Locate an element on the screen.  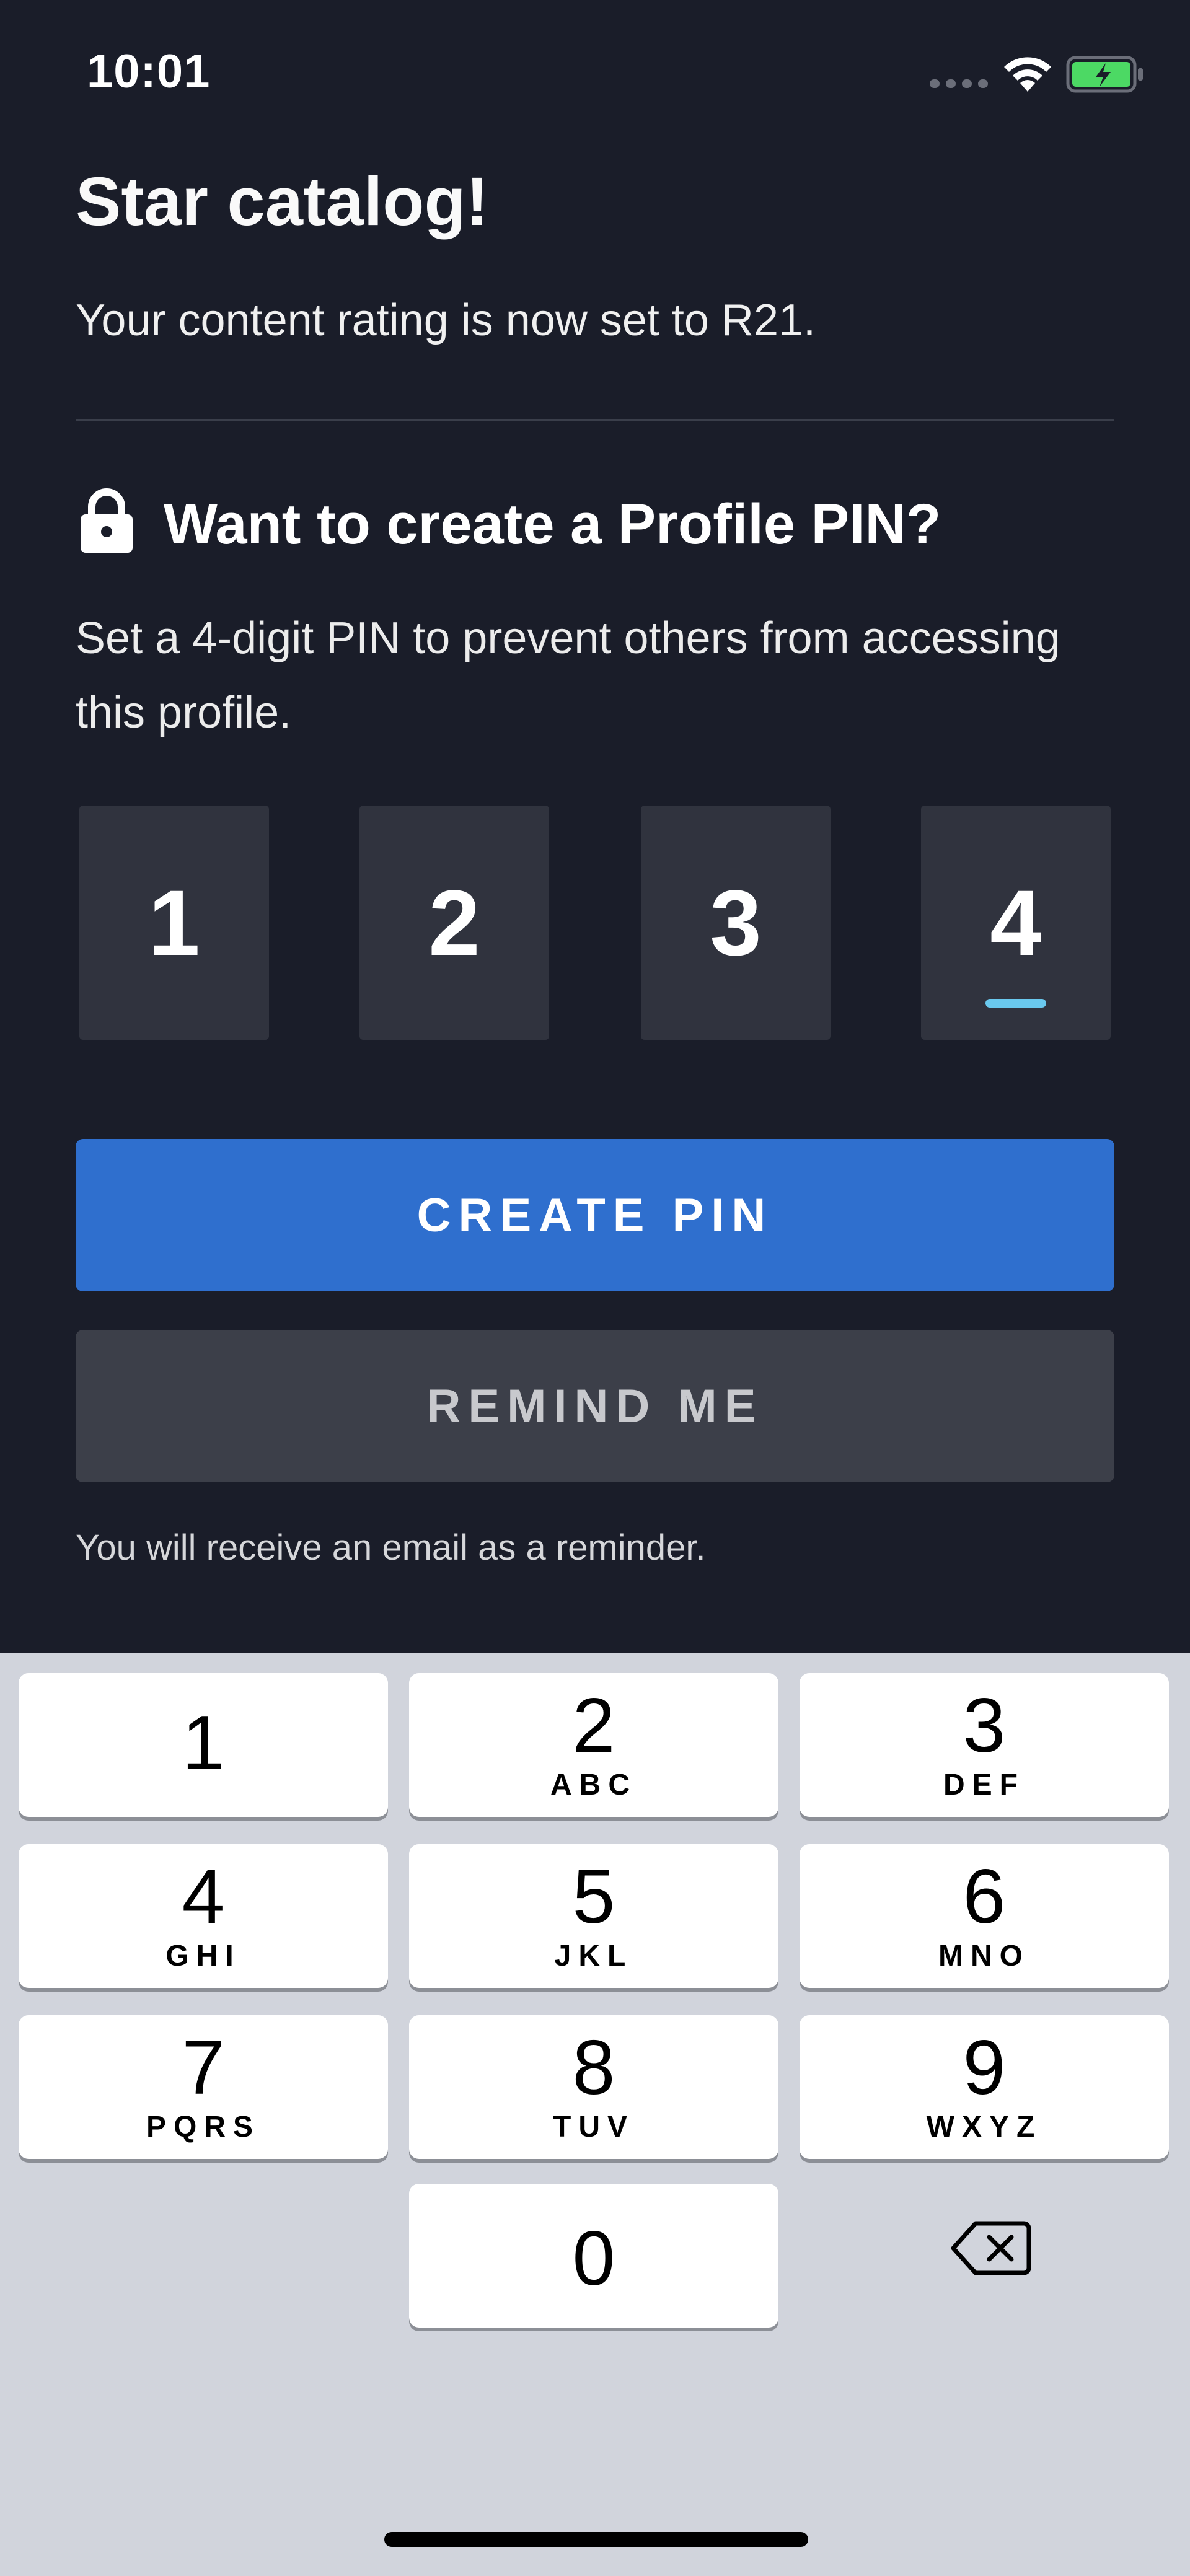
pin-digit-2: 2 is located at coordinates (454, 923).